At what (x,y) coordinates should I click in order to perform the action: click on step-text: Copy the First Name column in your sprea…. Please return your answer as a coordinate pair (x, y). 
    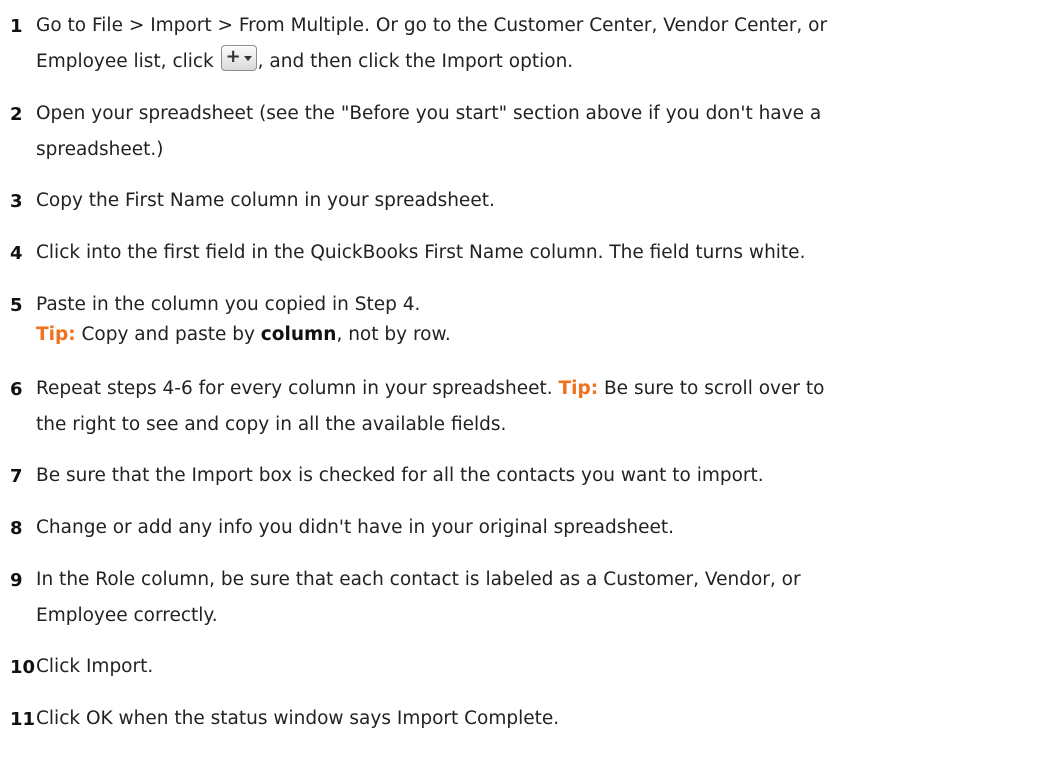
    Looking at the image, I should click on (546, 201).